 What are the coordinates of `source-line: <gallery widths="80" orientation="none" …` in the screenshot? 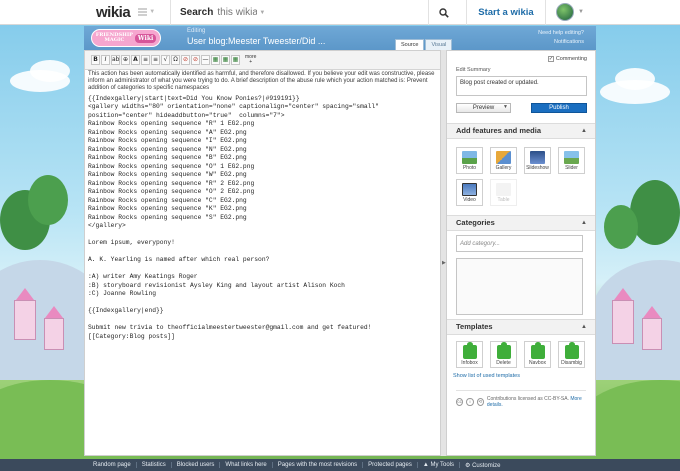 It's located at (233, 107).